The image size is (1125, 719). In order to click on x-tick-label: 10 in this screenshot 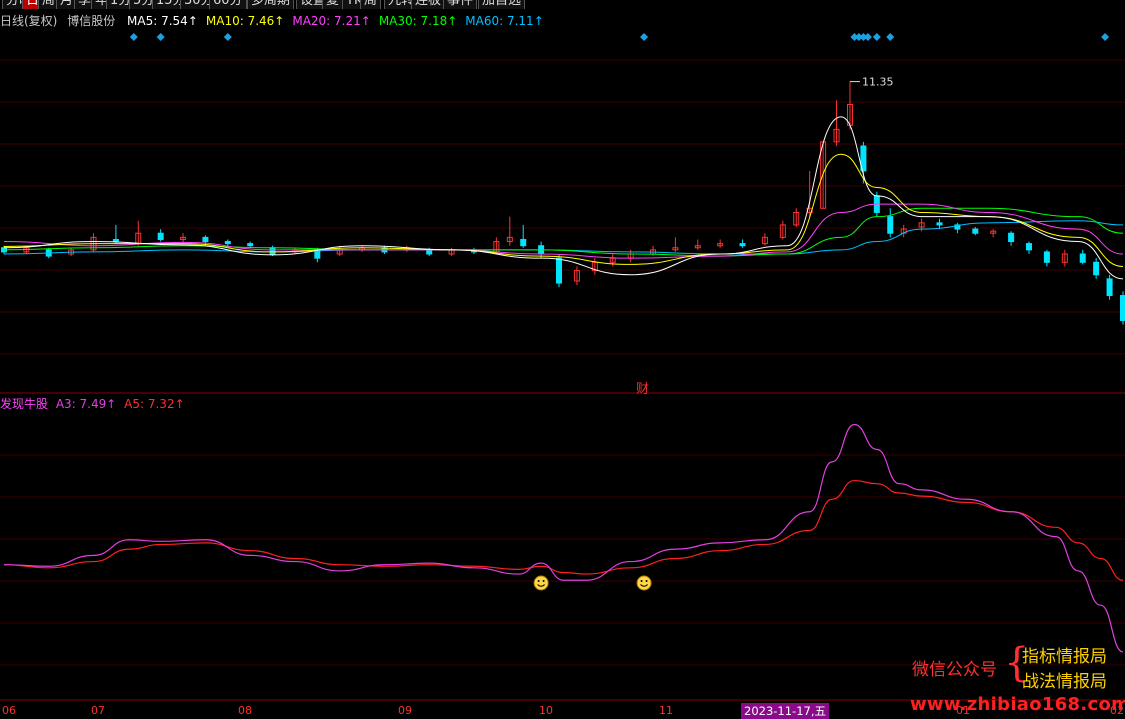, I will do `click(546, 710)`.